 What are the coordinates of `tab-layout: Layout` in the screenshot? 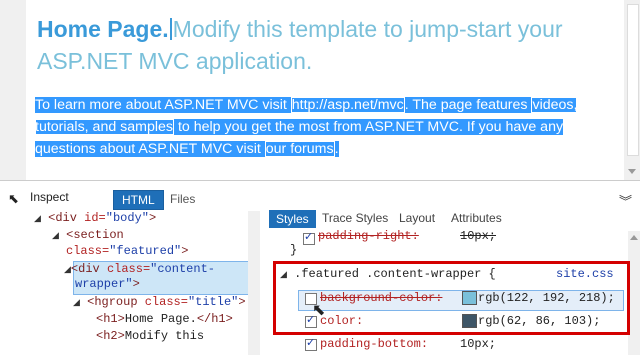 It's located at (417, 218).